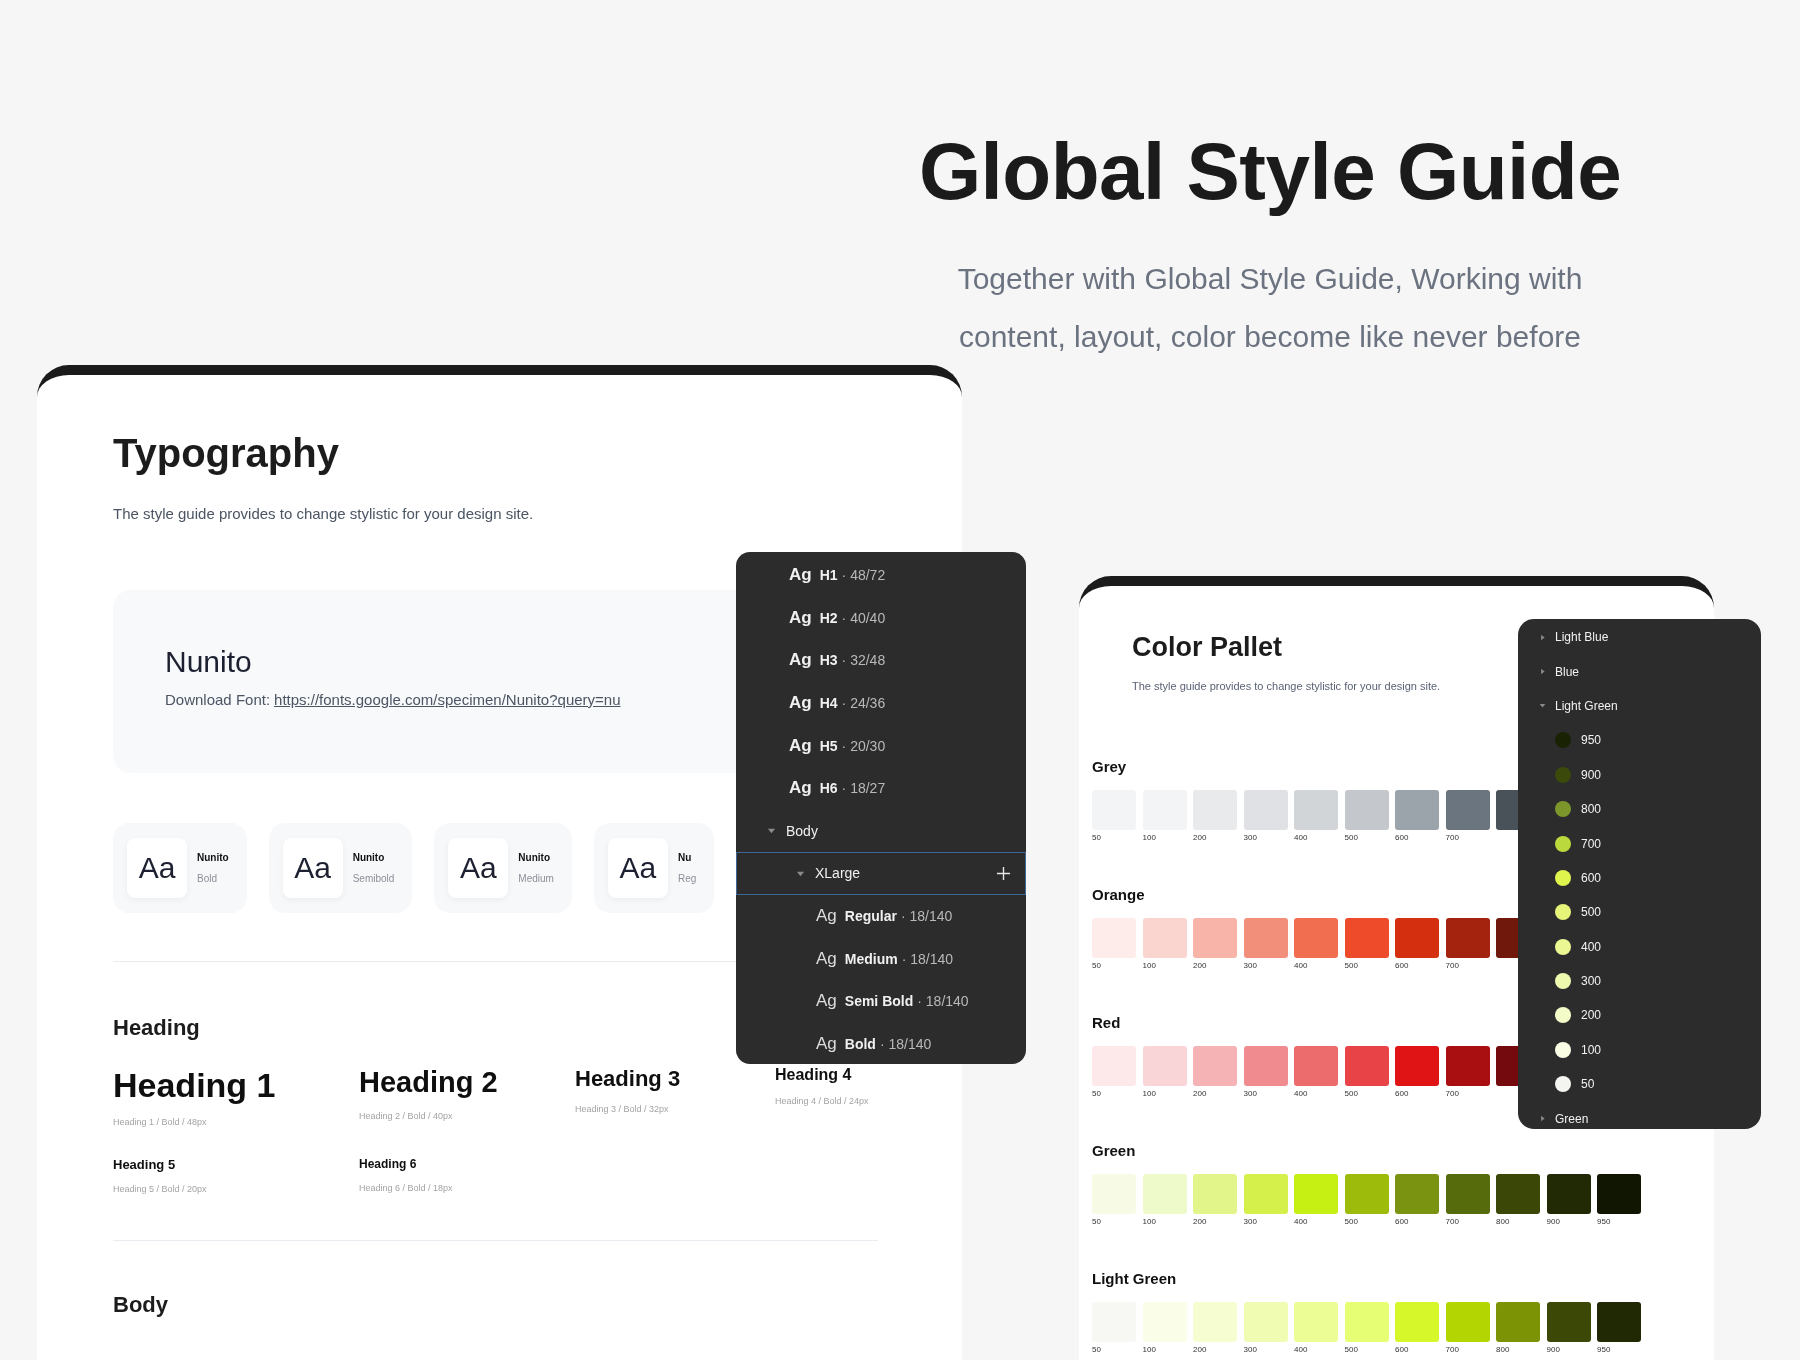 This screenshot has height=1360, width=1800. What do you see at coordinates (157, 1028) in the screenshot?
I see `subsection-title: Heading` at bounding box center [157, 1028].